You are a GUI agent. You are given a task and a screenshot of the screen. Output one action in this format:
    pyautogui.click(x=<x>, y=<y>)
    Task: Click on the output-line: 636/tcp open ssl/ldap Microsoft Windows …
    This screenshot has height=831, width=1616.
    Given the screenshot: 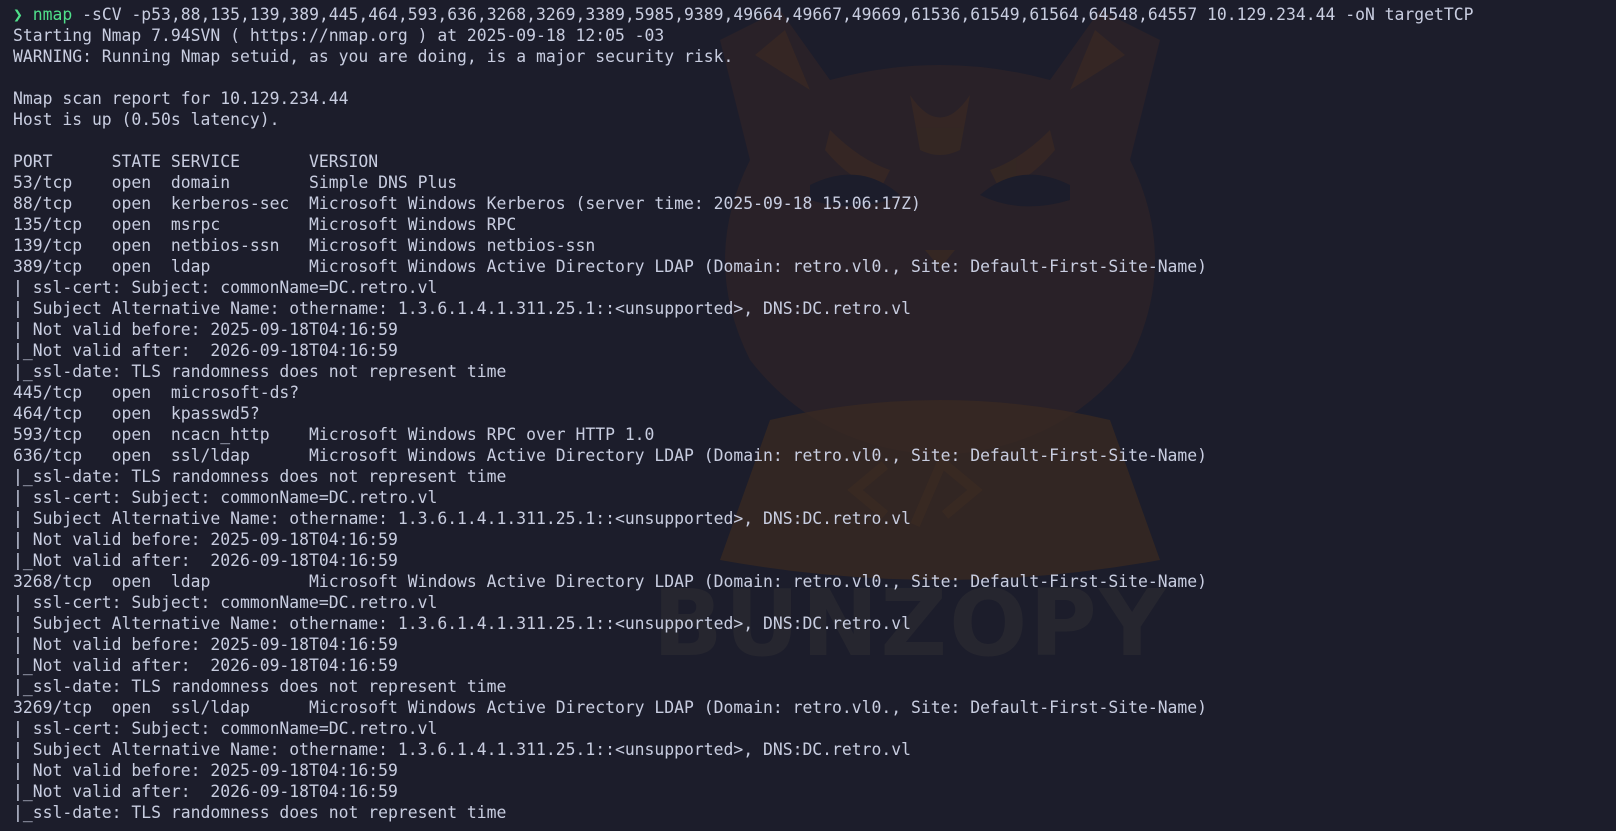 What is the action you would take?
    pyautogui.click(x=610, y=455)
    